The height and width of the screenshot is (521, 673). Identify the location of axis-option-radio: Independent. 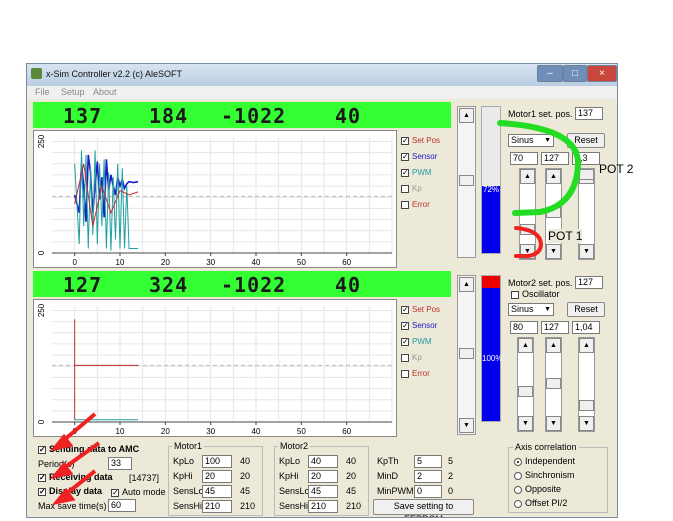
(544, 461).